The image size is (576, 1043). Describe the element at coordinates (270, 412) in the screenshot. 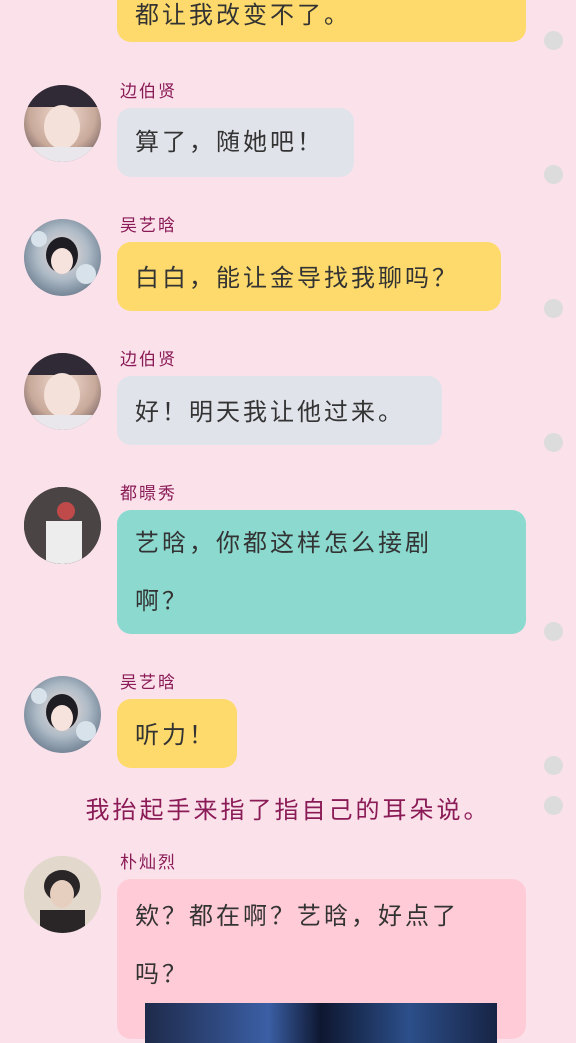

I see `message-text-3: 好！明天我让他过来。` at that location.